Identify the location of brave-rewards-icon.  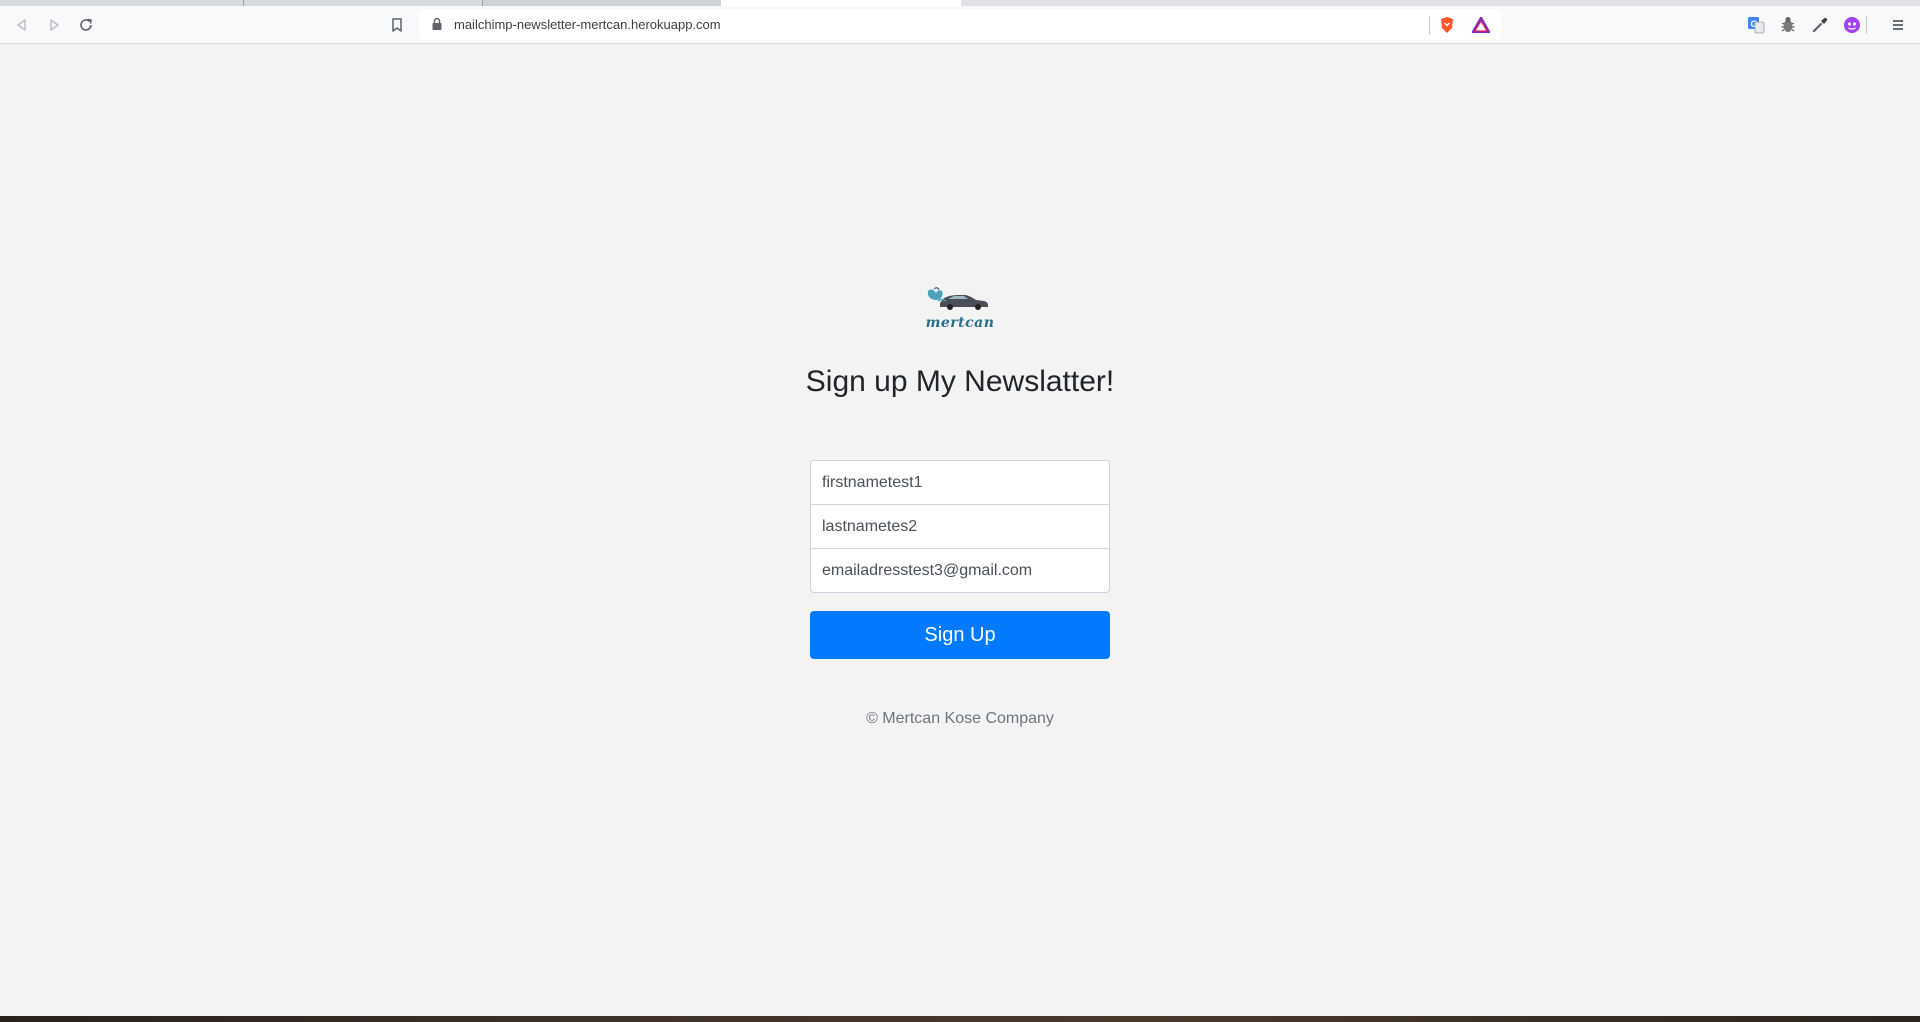
(1481, 25).